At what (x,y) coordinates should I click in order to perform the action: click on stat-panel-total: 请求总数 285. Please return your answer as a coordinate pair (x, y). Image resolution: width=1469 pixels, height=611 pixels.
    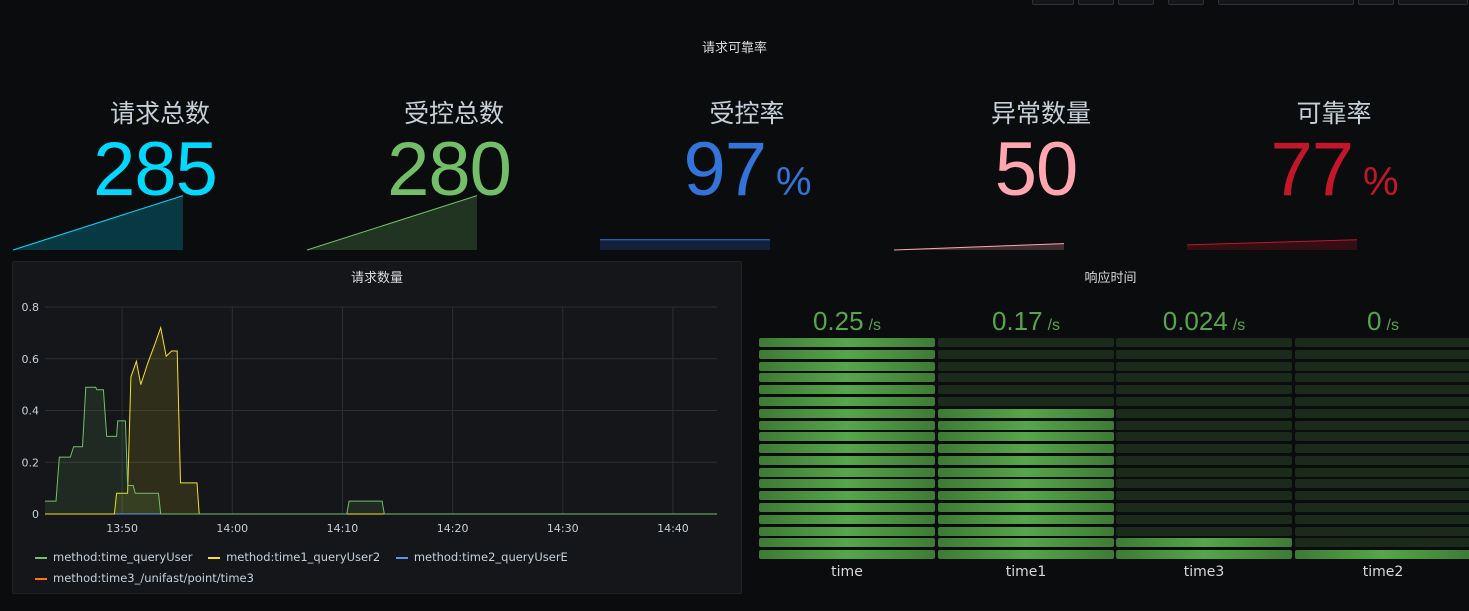
    Looking at the image, I should click on (159, 169).